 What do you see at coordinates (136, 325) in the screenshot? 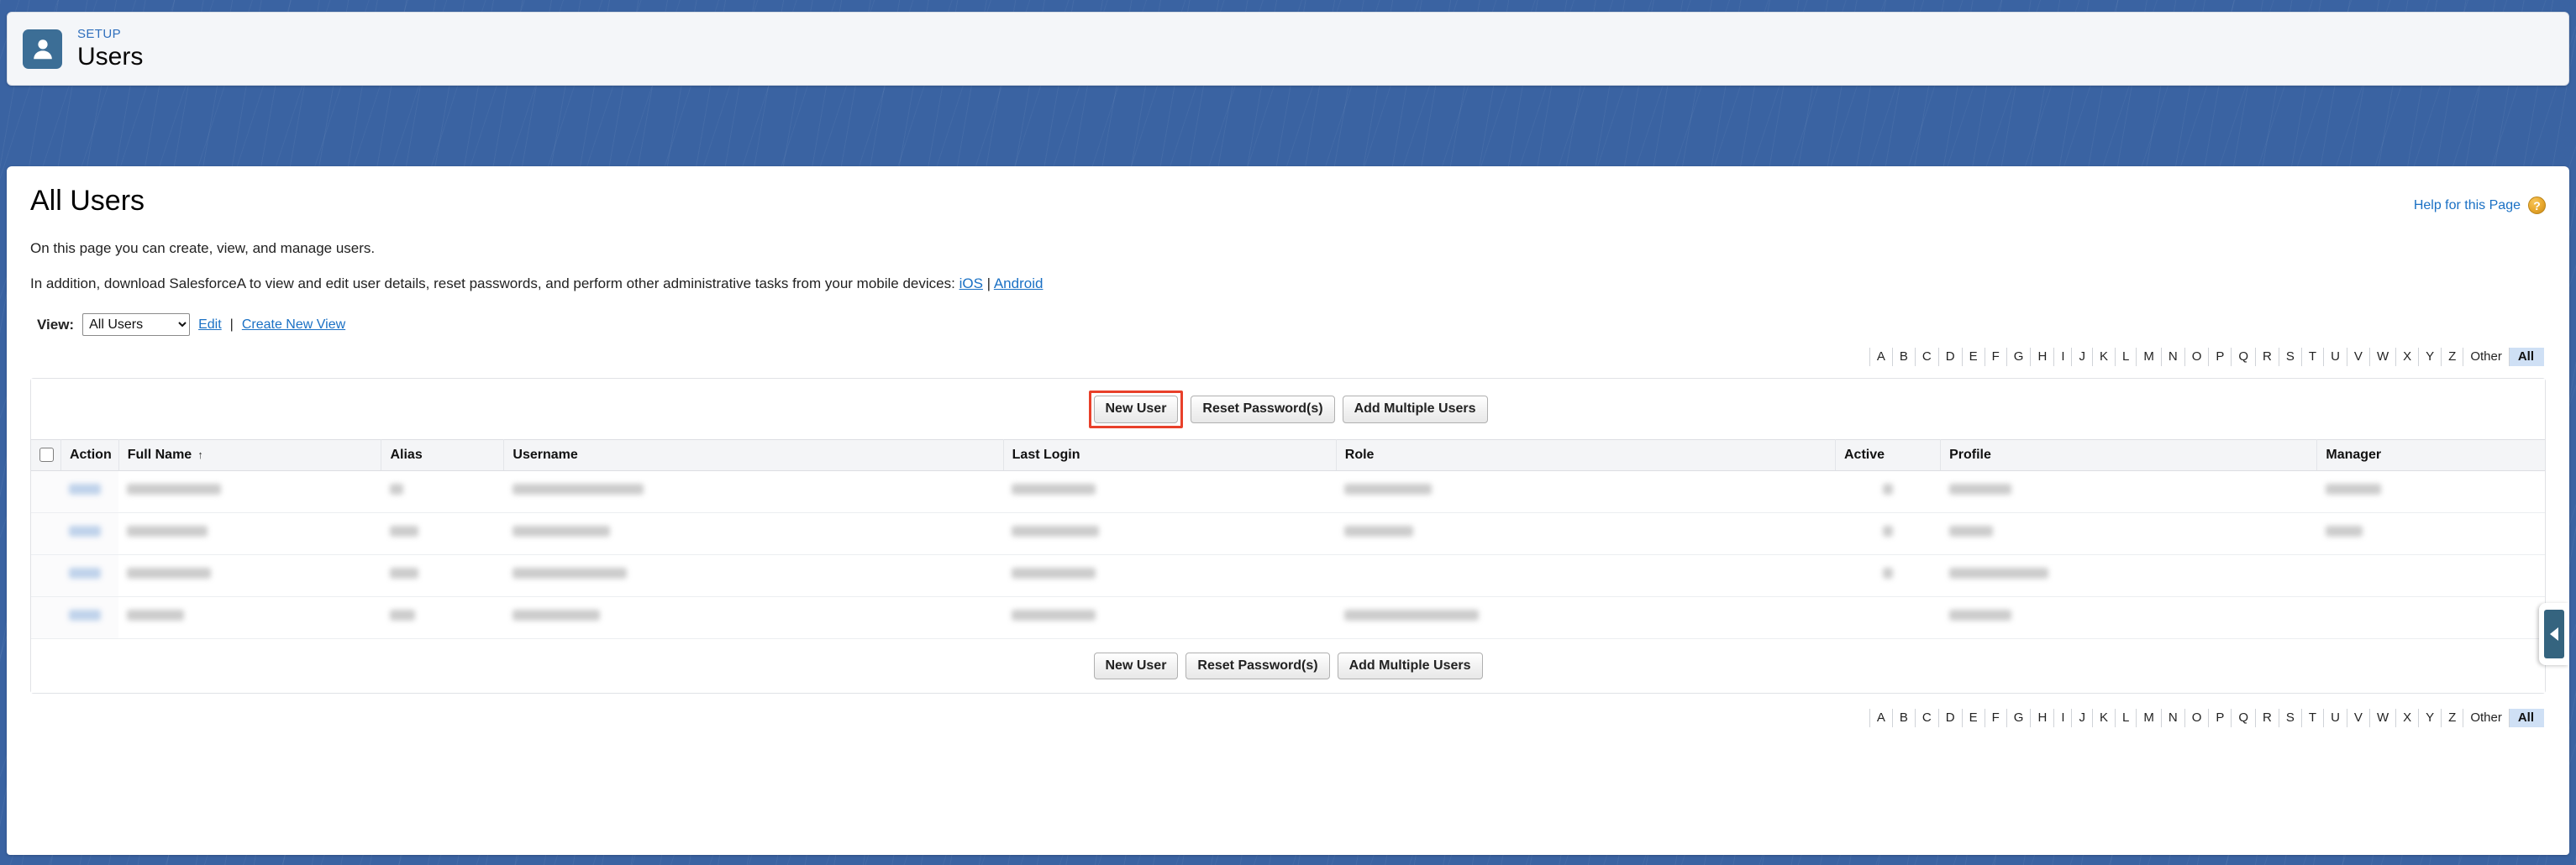
I see `view-select: All Users` at bounding box center [136, 325].